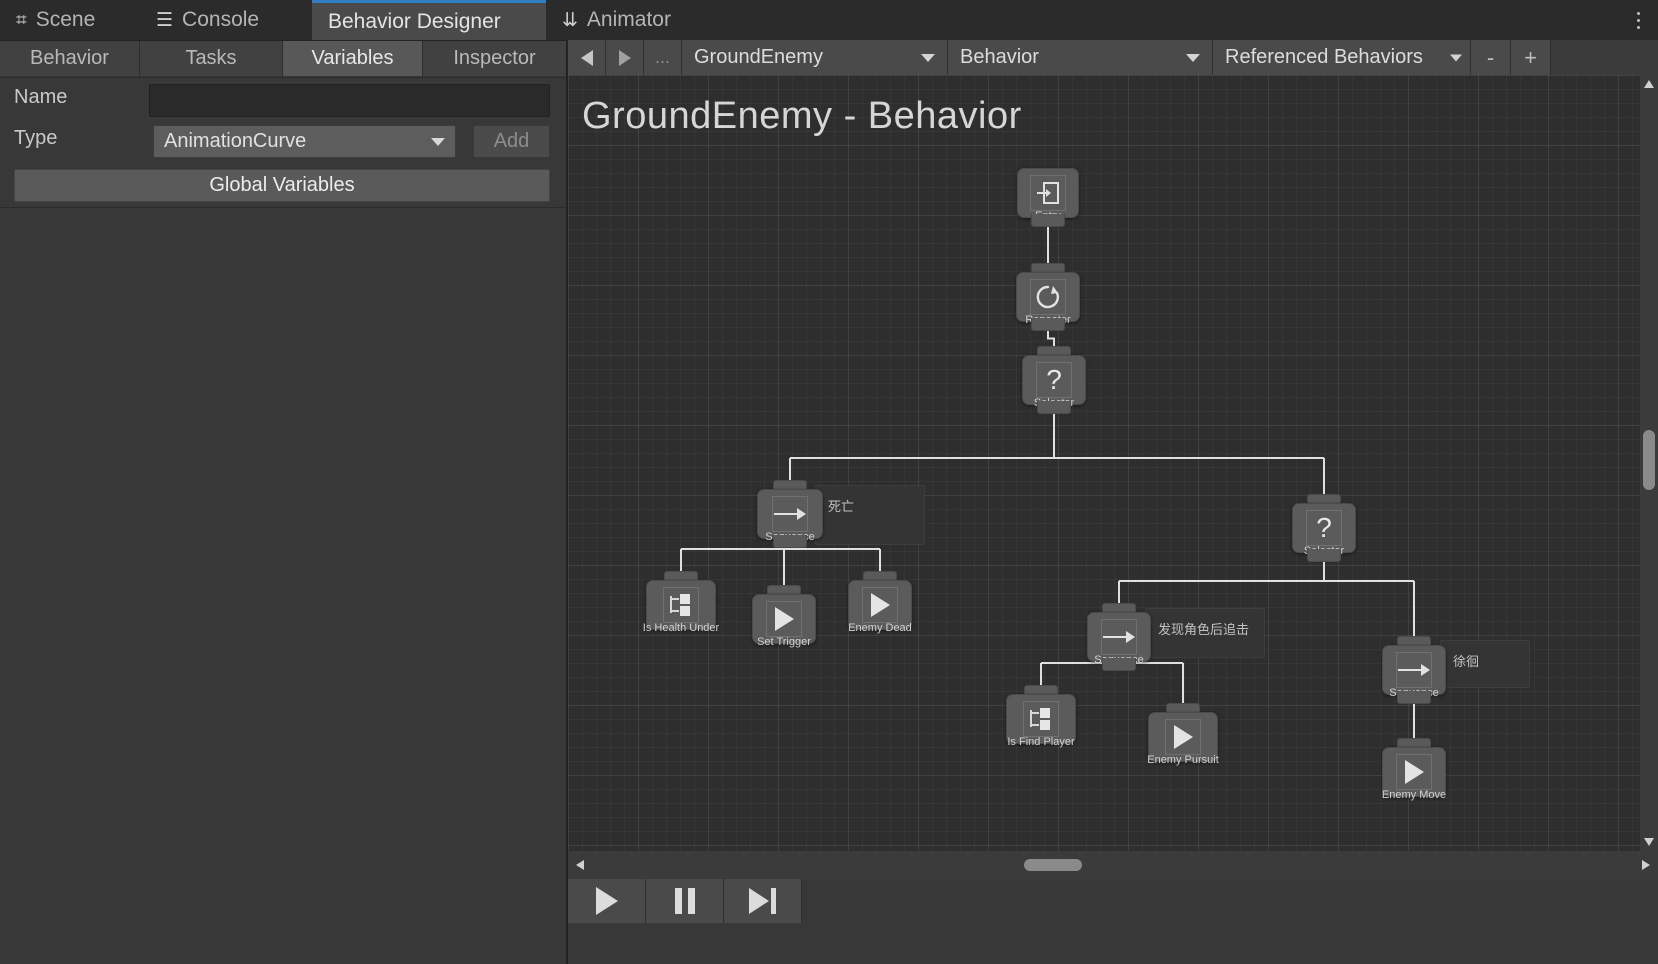 The width and height of the screenshot is (1658, 964). I want to click on tab-label: Variables, so click(352, 58).